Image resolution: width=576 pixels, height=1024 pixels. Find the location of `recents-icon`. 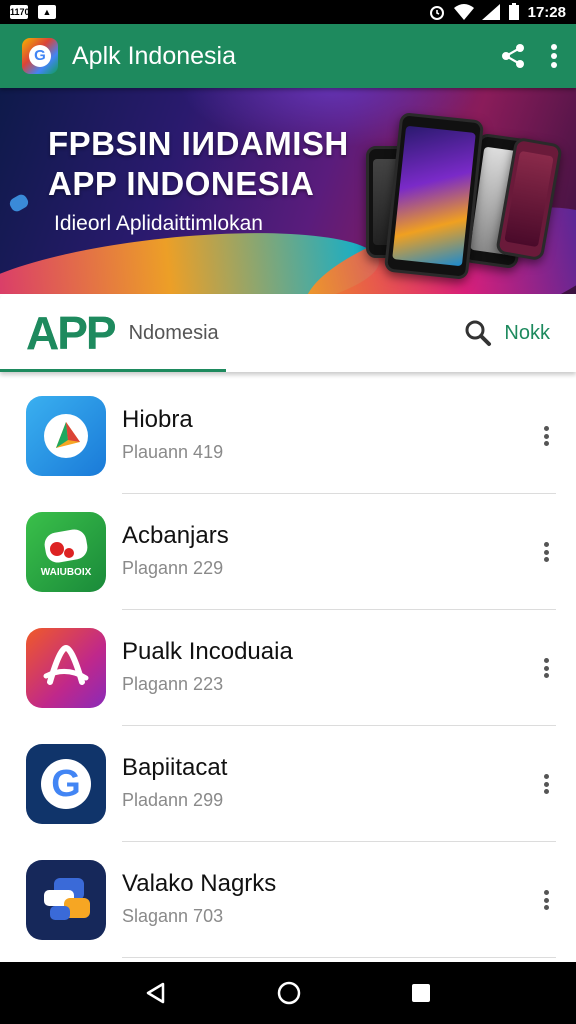

recents-icon is located at coordinates (421, 993).